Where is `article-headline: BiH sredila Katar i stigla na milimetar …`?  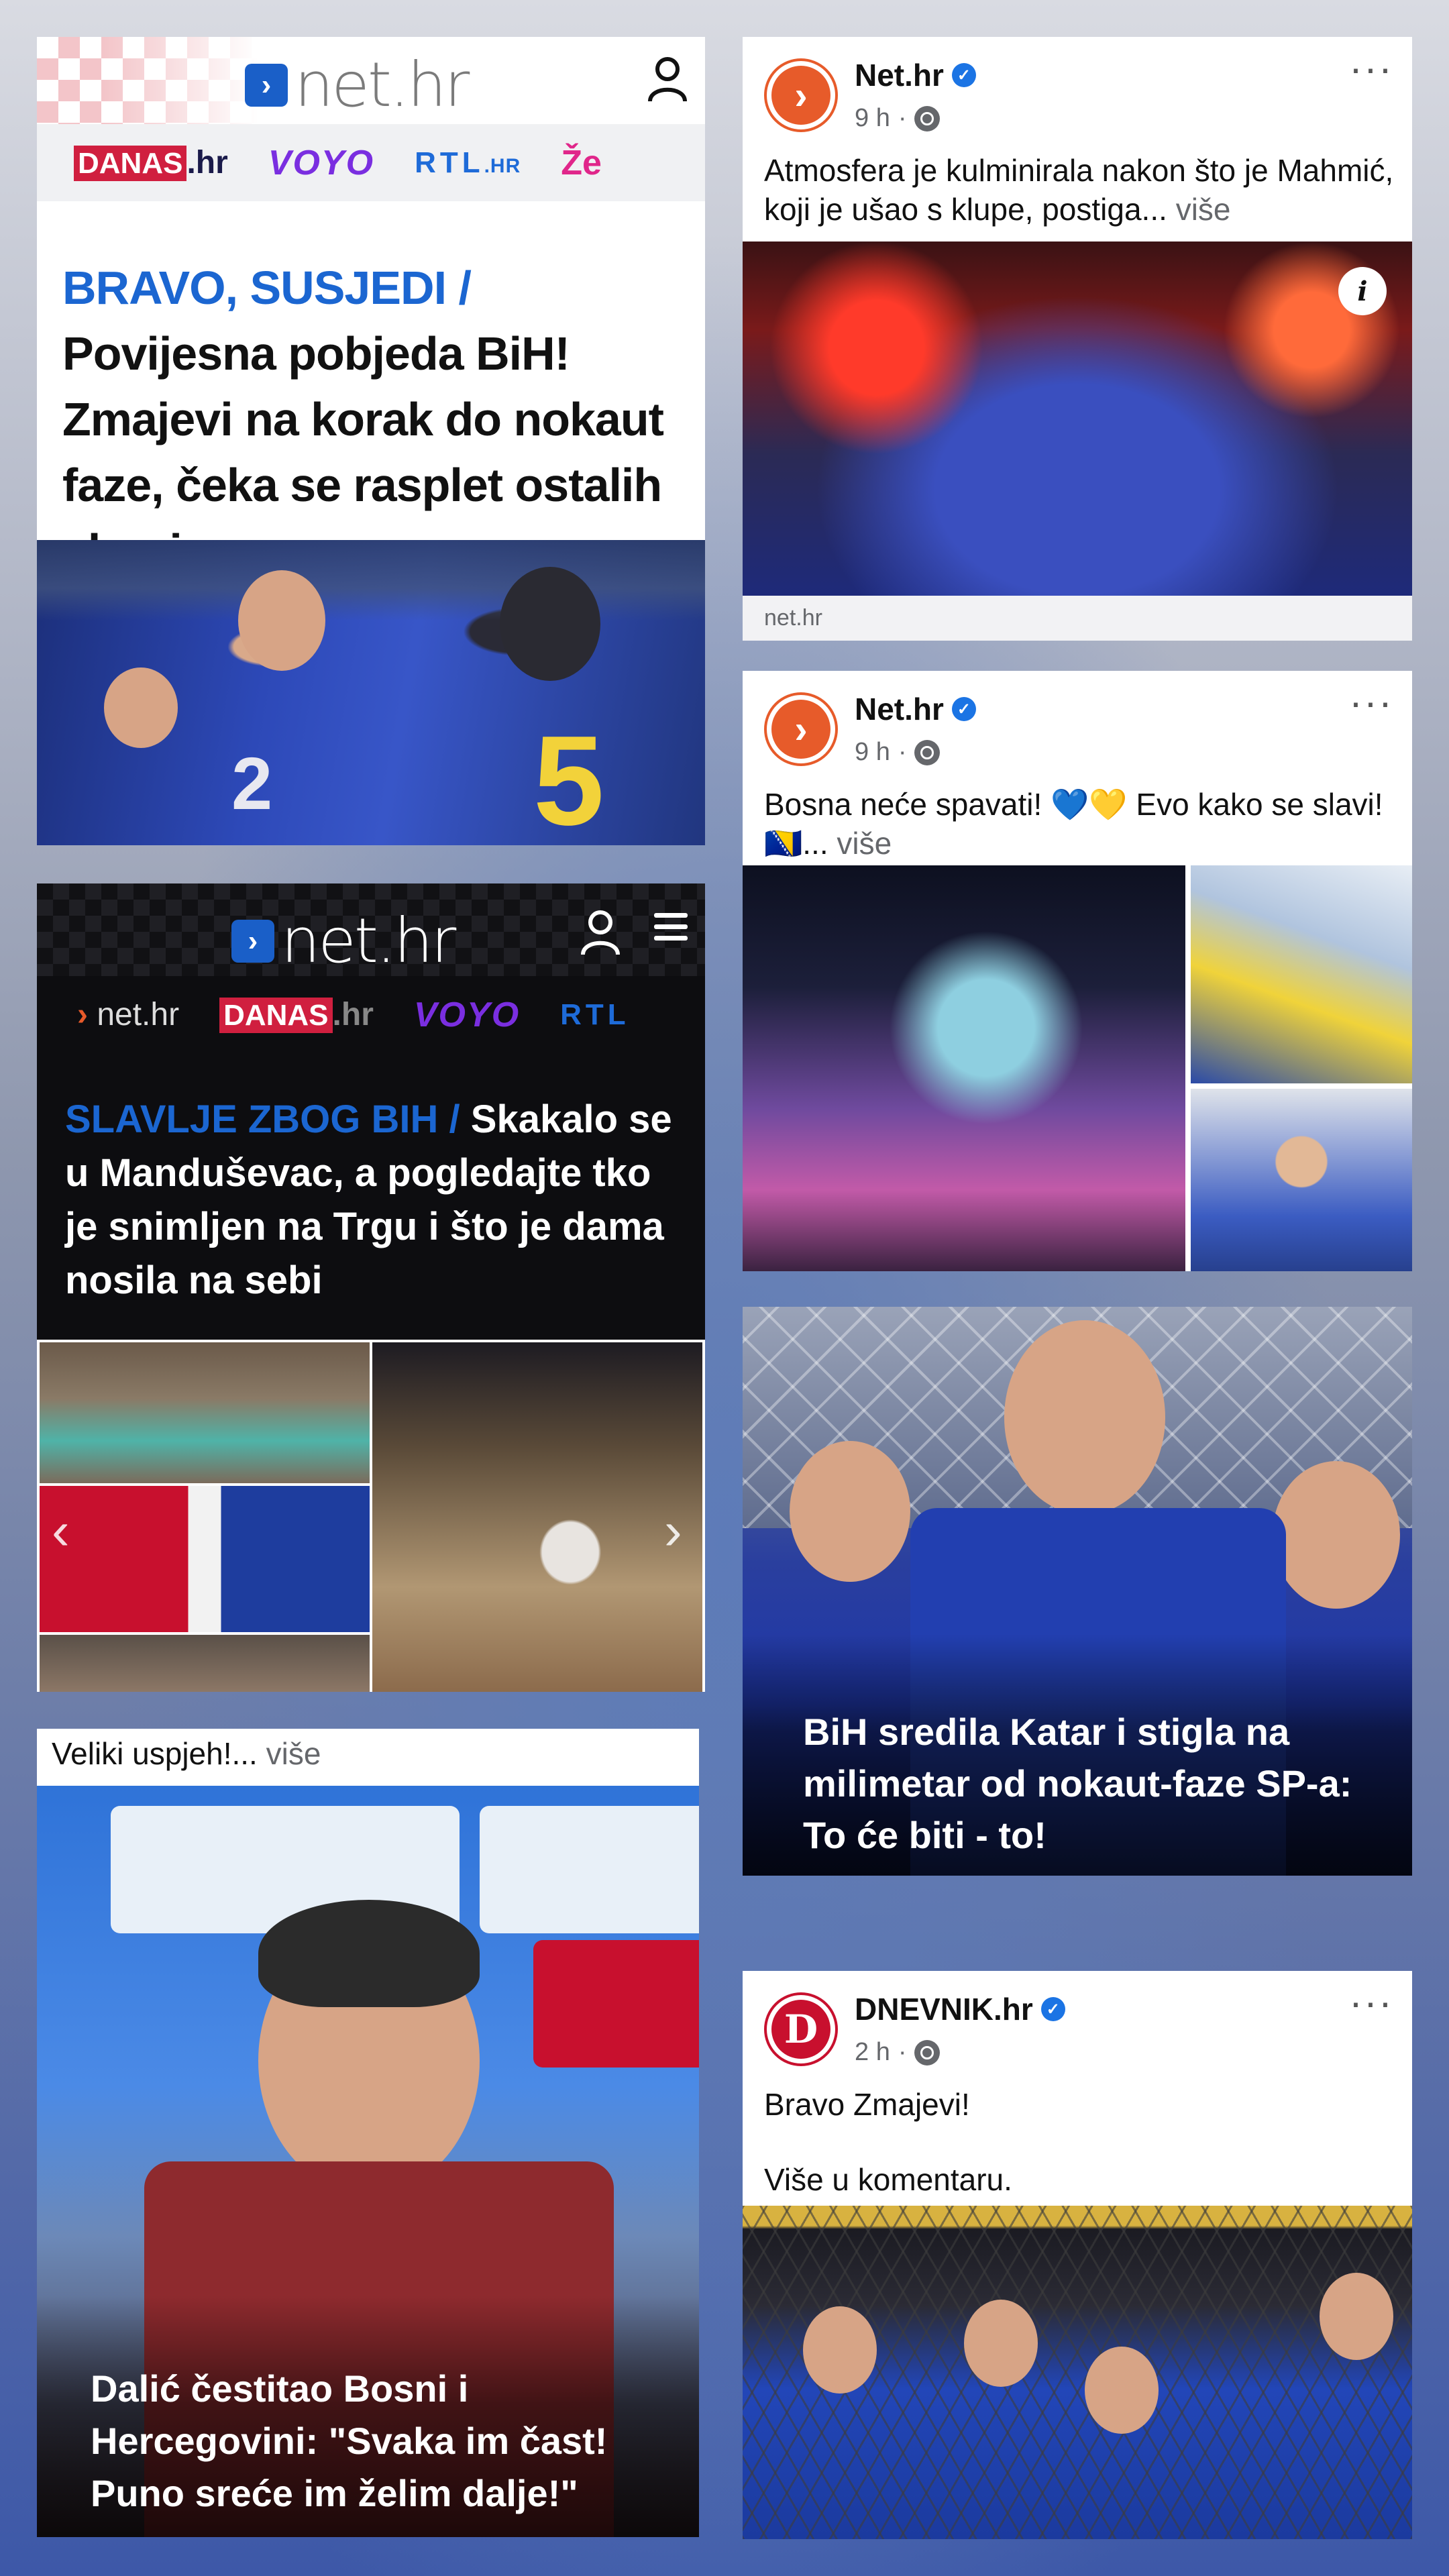 article-headline: BiH sredila Katar i stigla na milimetar … is located at coordinates (1091, 1783).